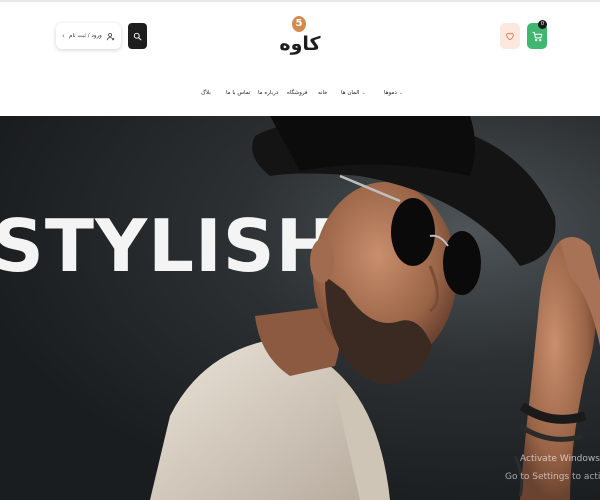 The image size is (600, 500). What do you see at coordinates (536, 36) in the screenshot?
I see `cart-icon` at bounding box center [536, 36].